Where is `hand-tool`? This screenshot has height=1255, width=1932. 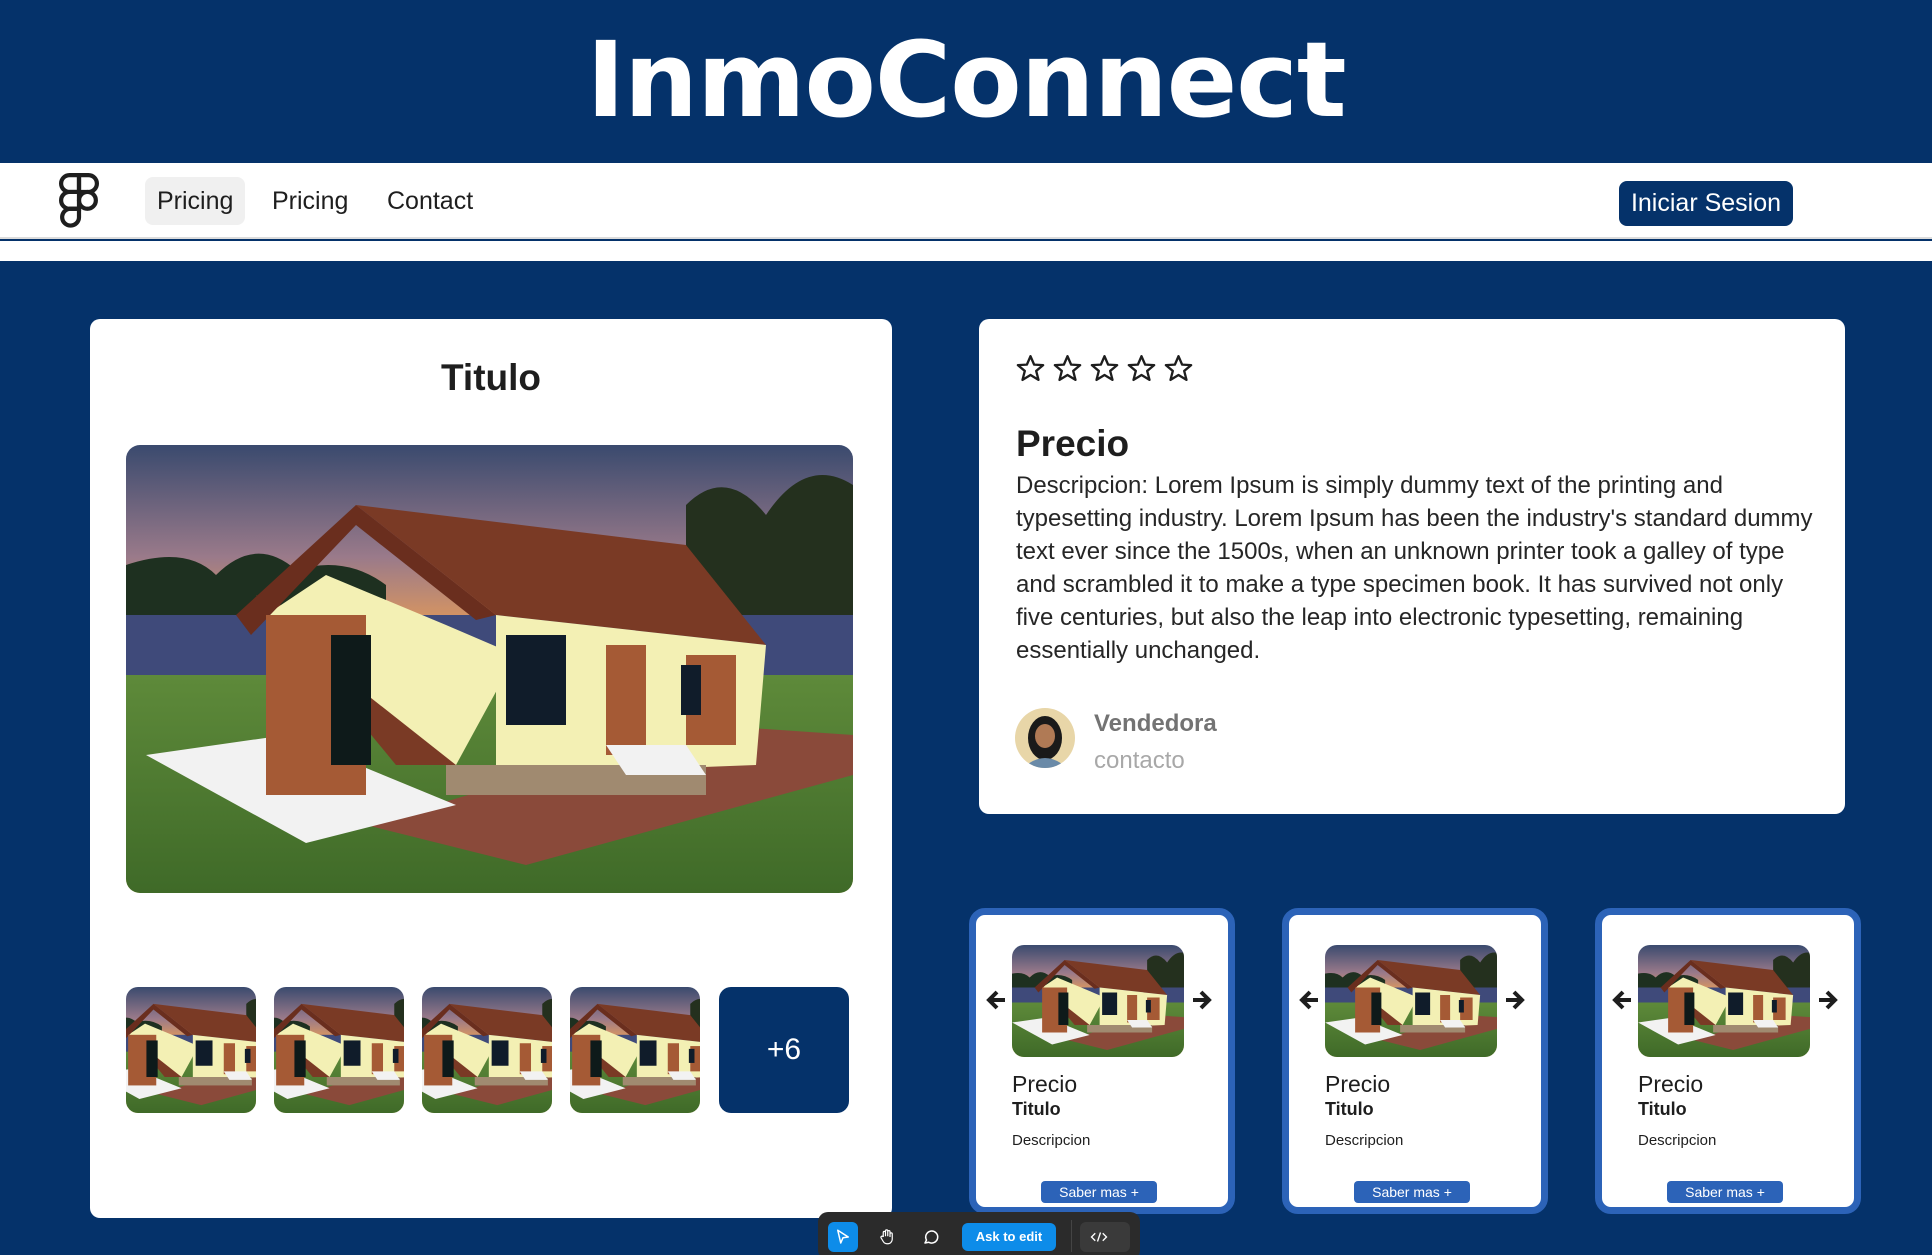 hand-tool is located at coordinates (887, 1237).